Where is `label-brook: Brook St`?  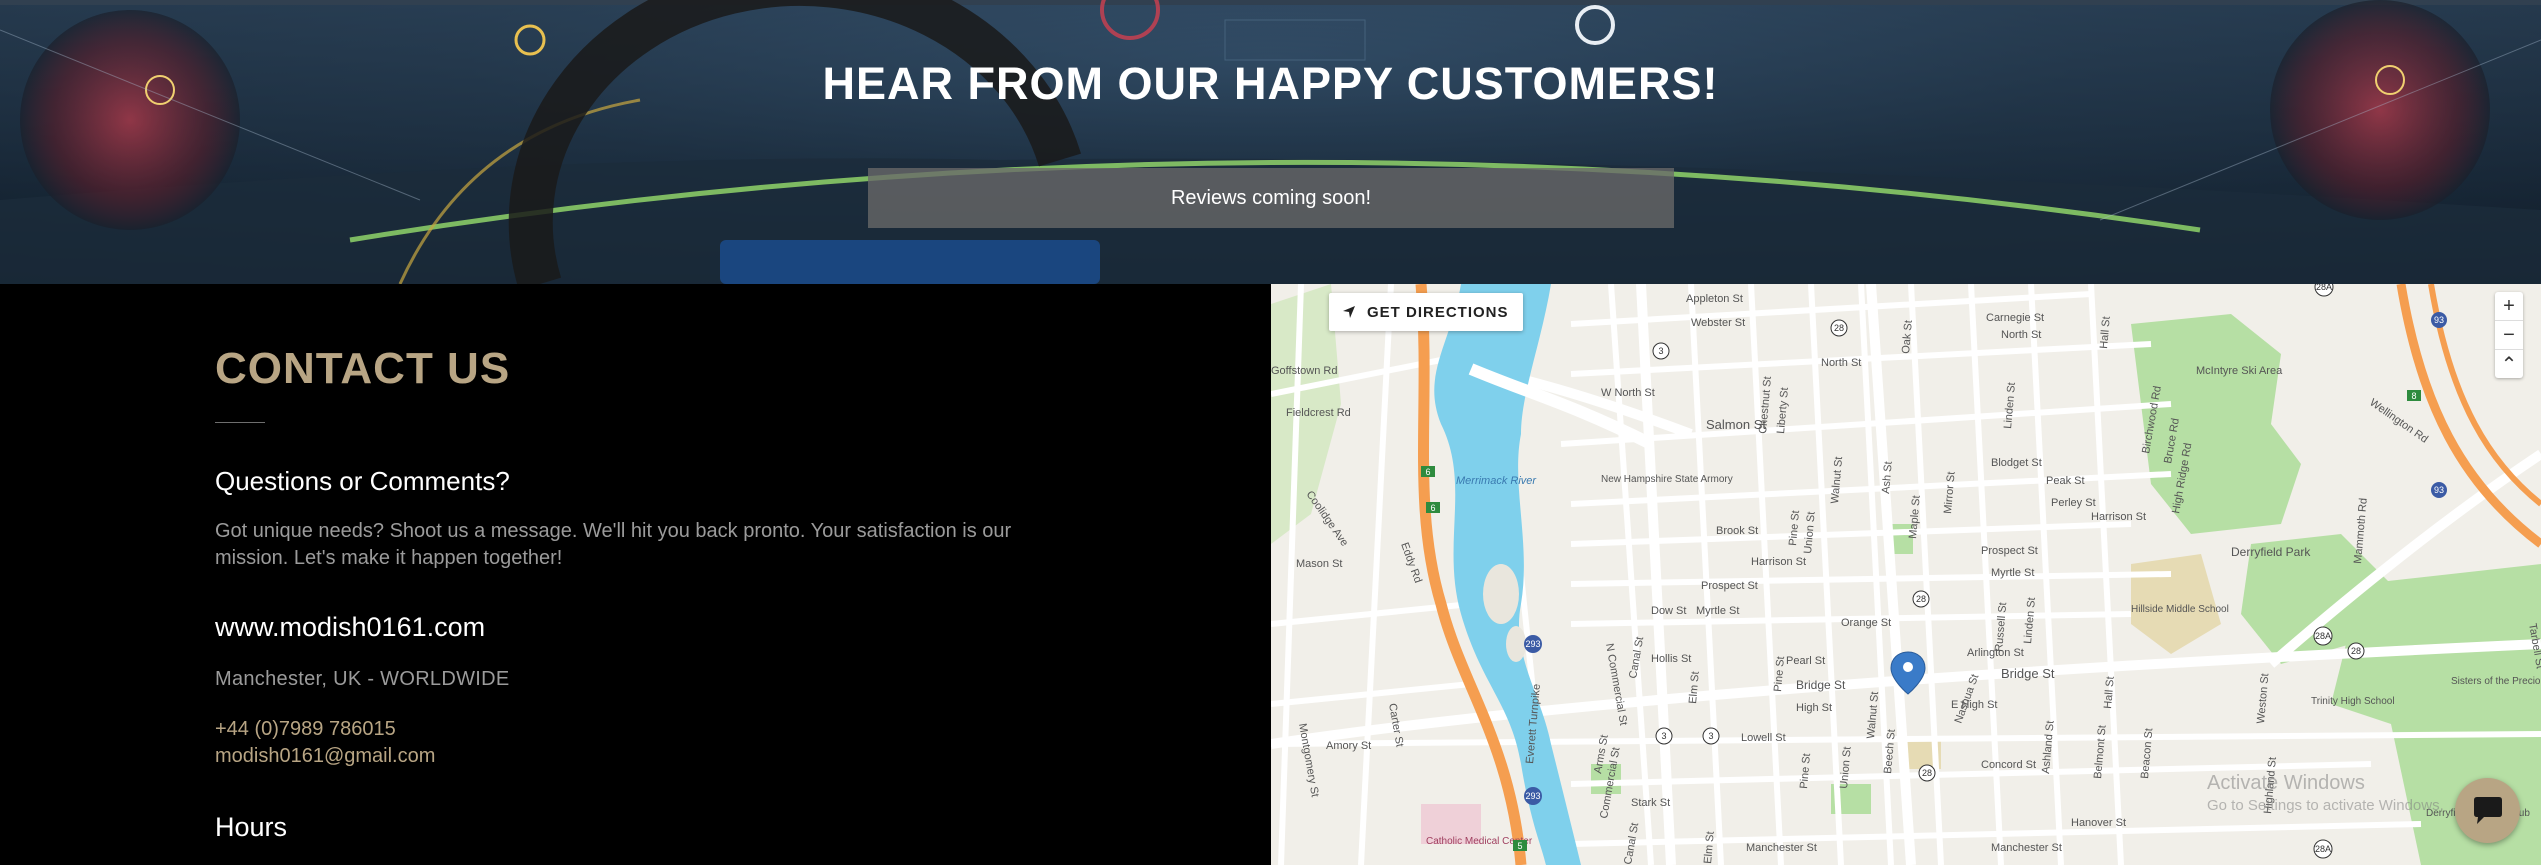
label-brook: Brook St is located at coordinates (1737, 531).